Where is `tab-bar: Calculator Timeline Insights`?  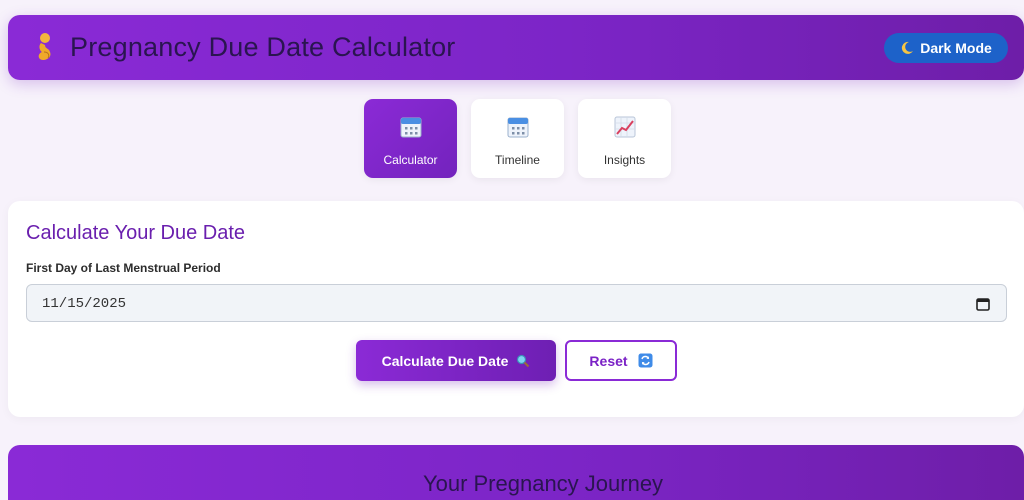
tab-bar: Calculator Timeline Insights is located at coordinates (517, 138).